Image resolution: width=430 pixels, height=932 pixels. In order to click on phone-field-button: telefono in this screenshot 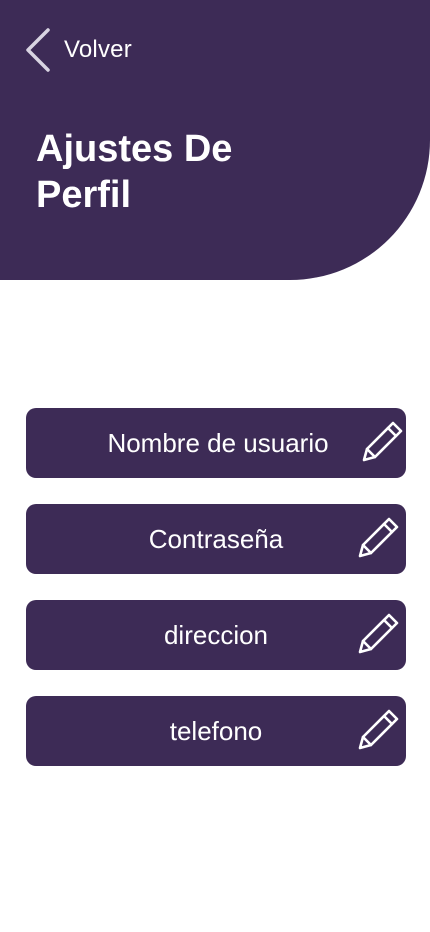, I will do `click(216, 731)`.